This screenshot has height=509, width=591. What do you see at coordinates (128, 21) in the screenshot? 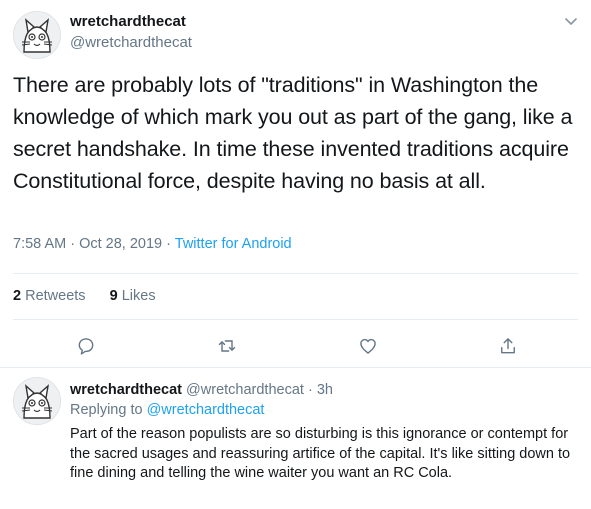
I see `display-name: wretchardthecat` at bounding box center [128, 21].